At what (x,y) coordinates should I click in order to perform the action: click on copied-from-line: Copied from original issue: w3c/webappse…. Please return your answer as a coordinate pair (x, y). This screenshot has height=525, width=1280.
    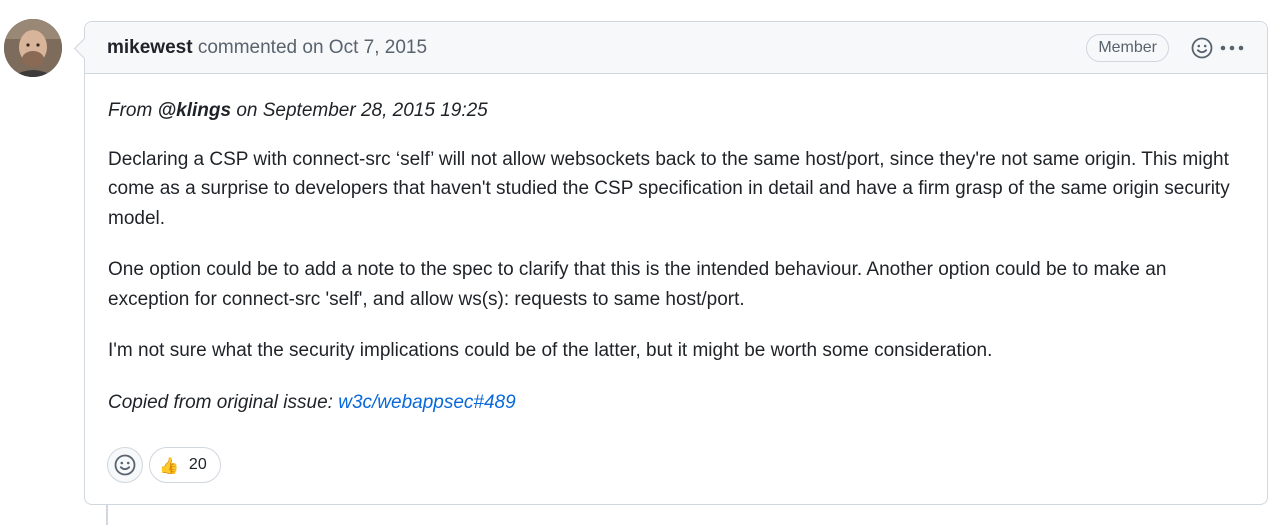
    Looking at the image, I should click on (678, 403).